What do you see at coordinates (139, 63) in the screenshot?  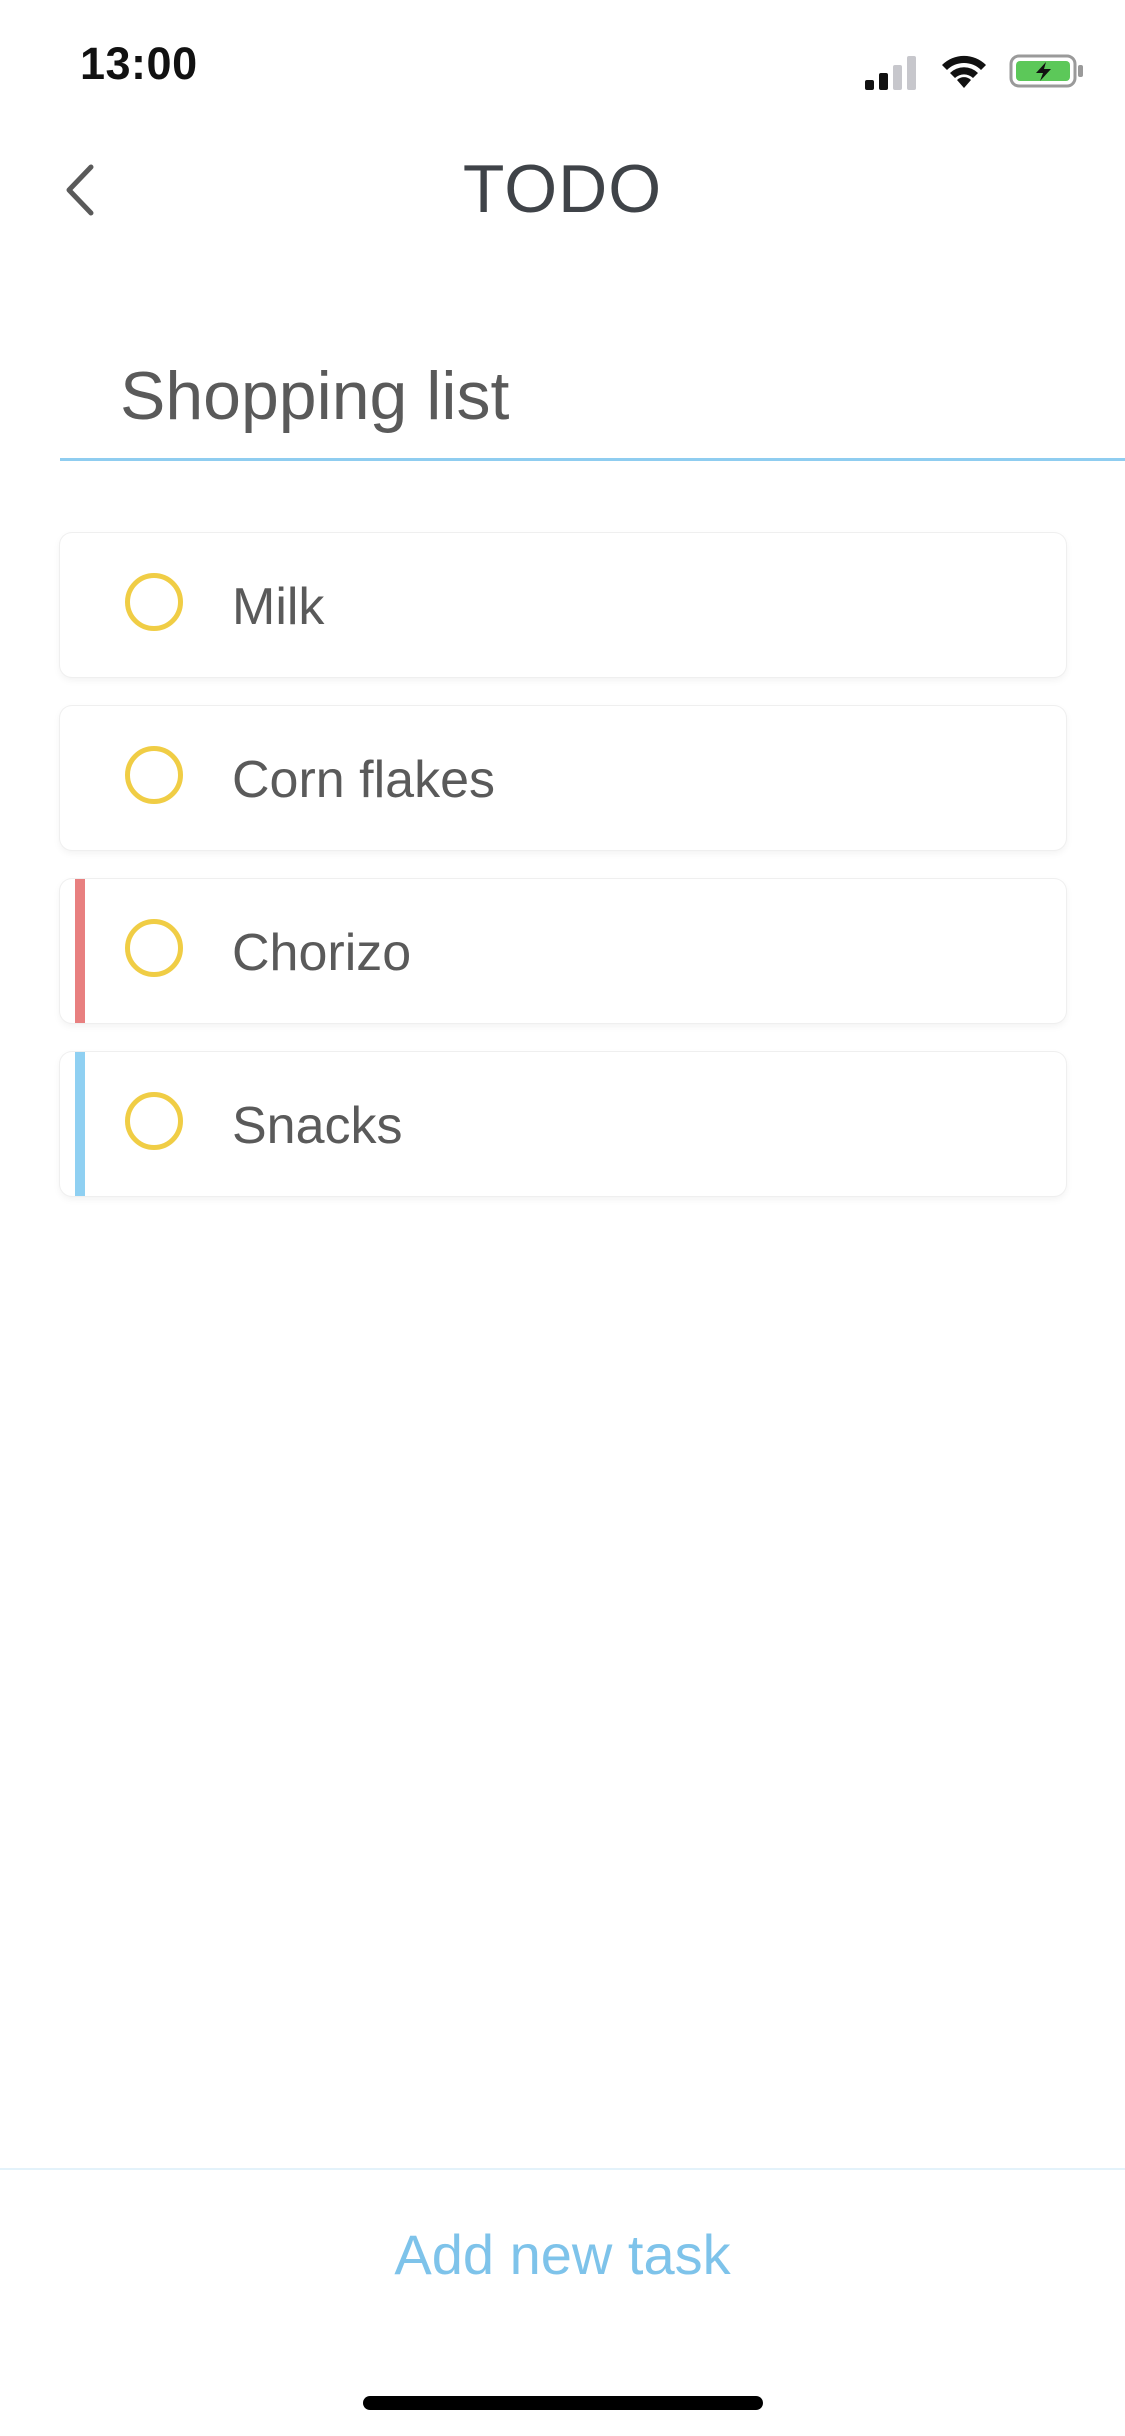 I see `status-time: 13:00` at bounding box center [139, 63].